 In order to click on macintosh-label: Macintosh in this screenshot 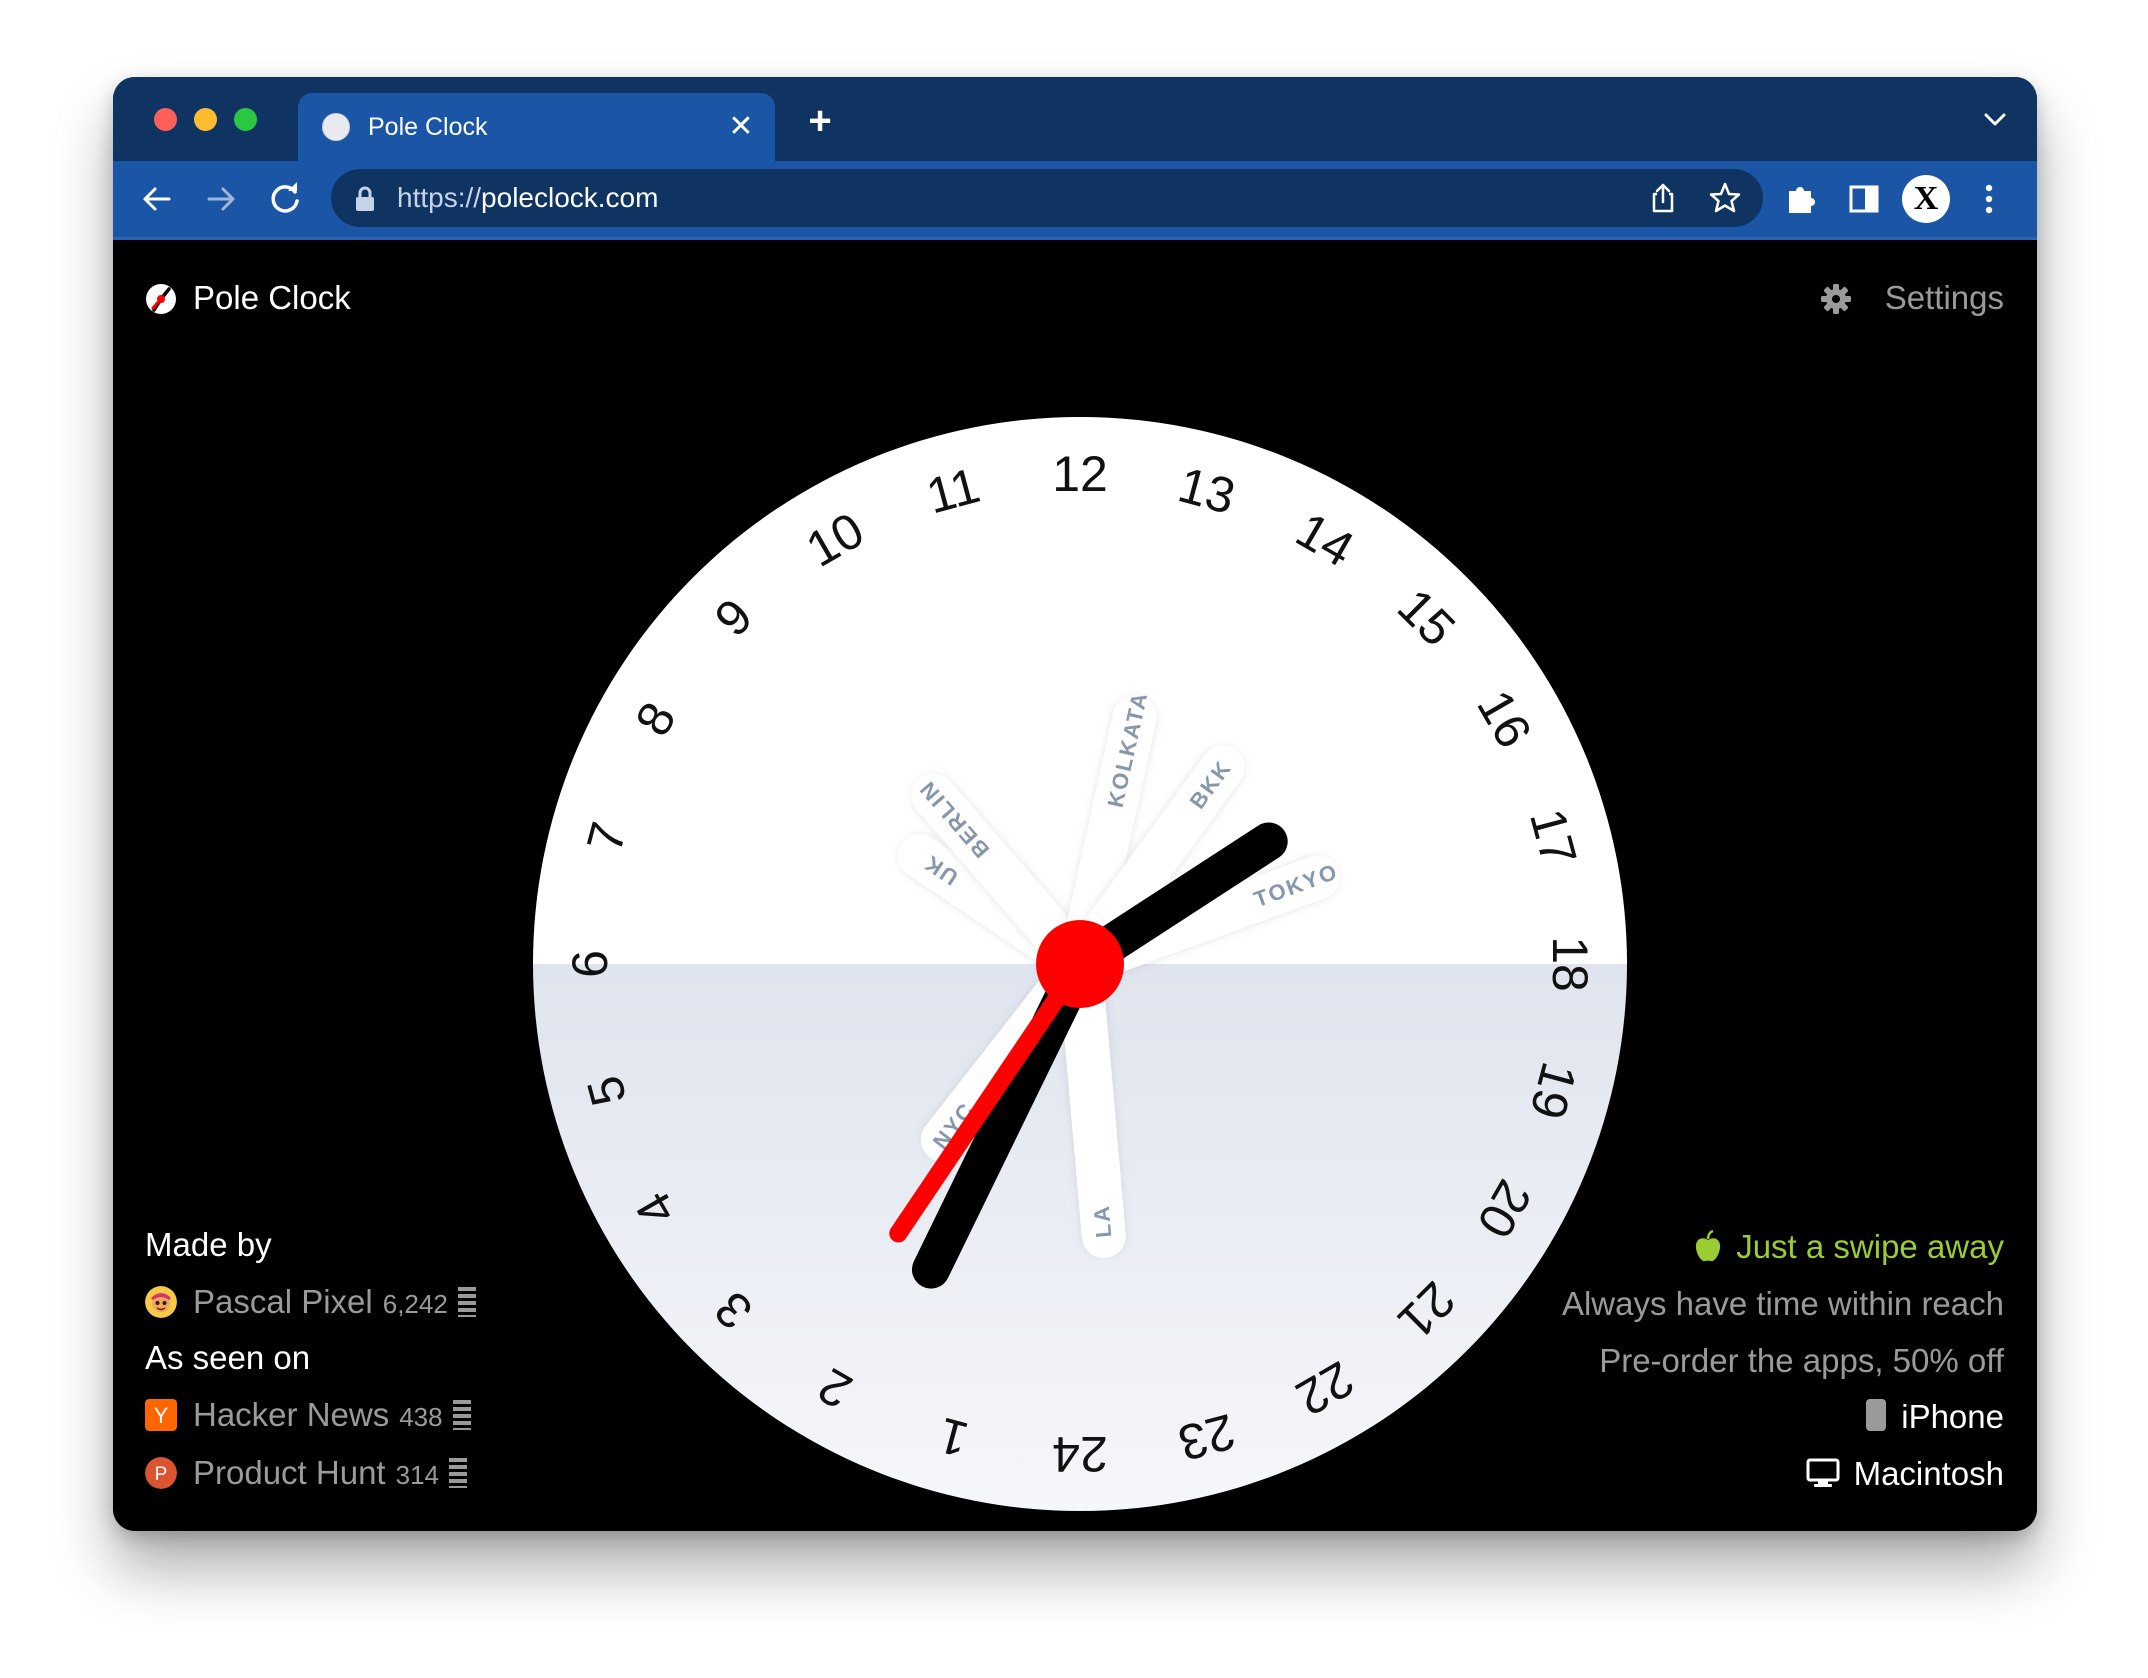, I will do `click(1928, 1473)`.